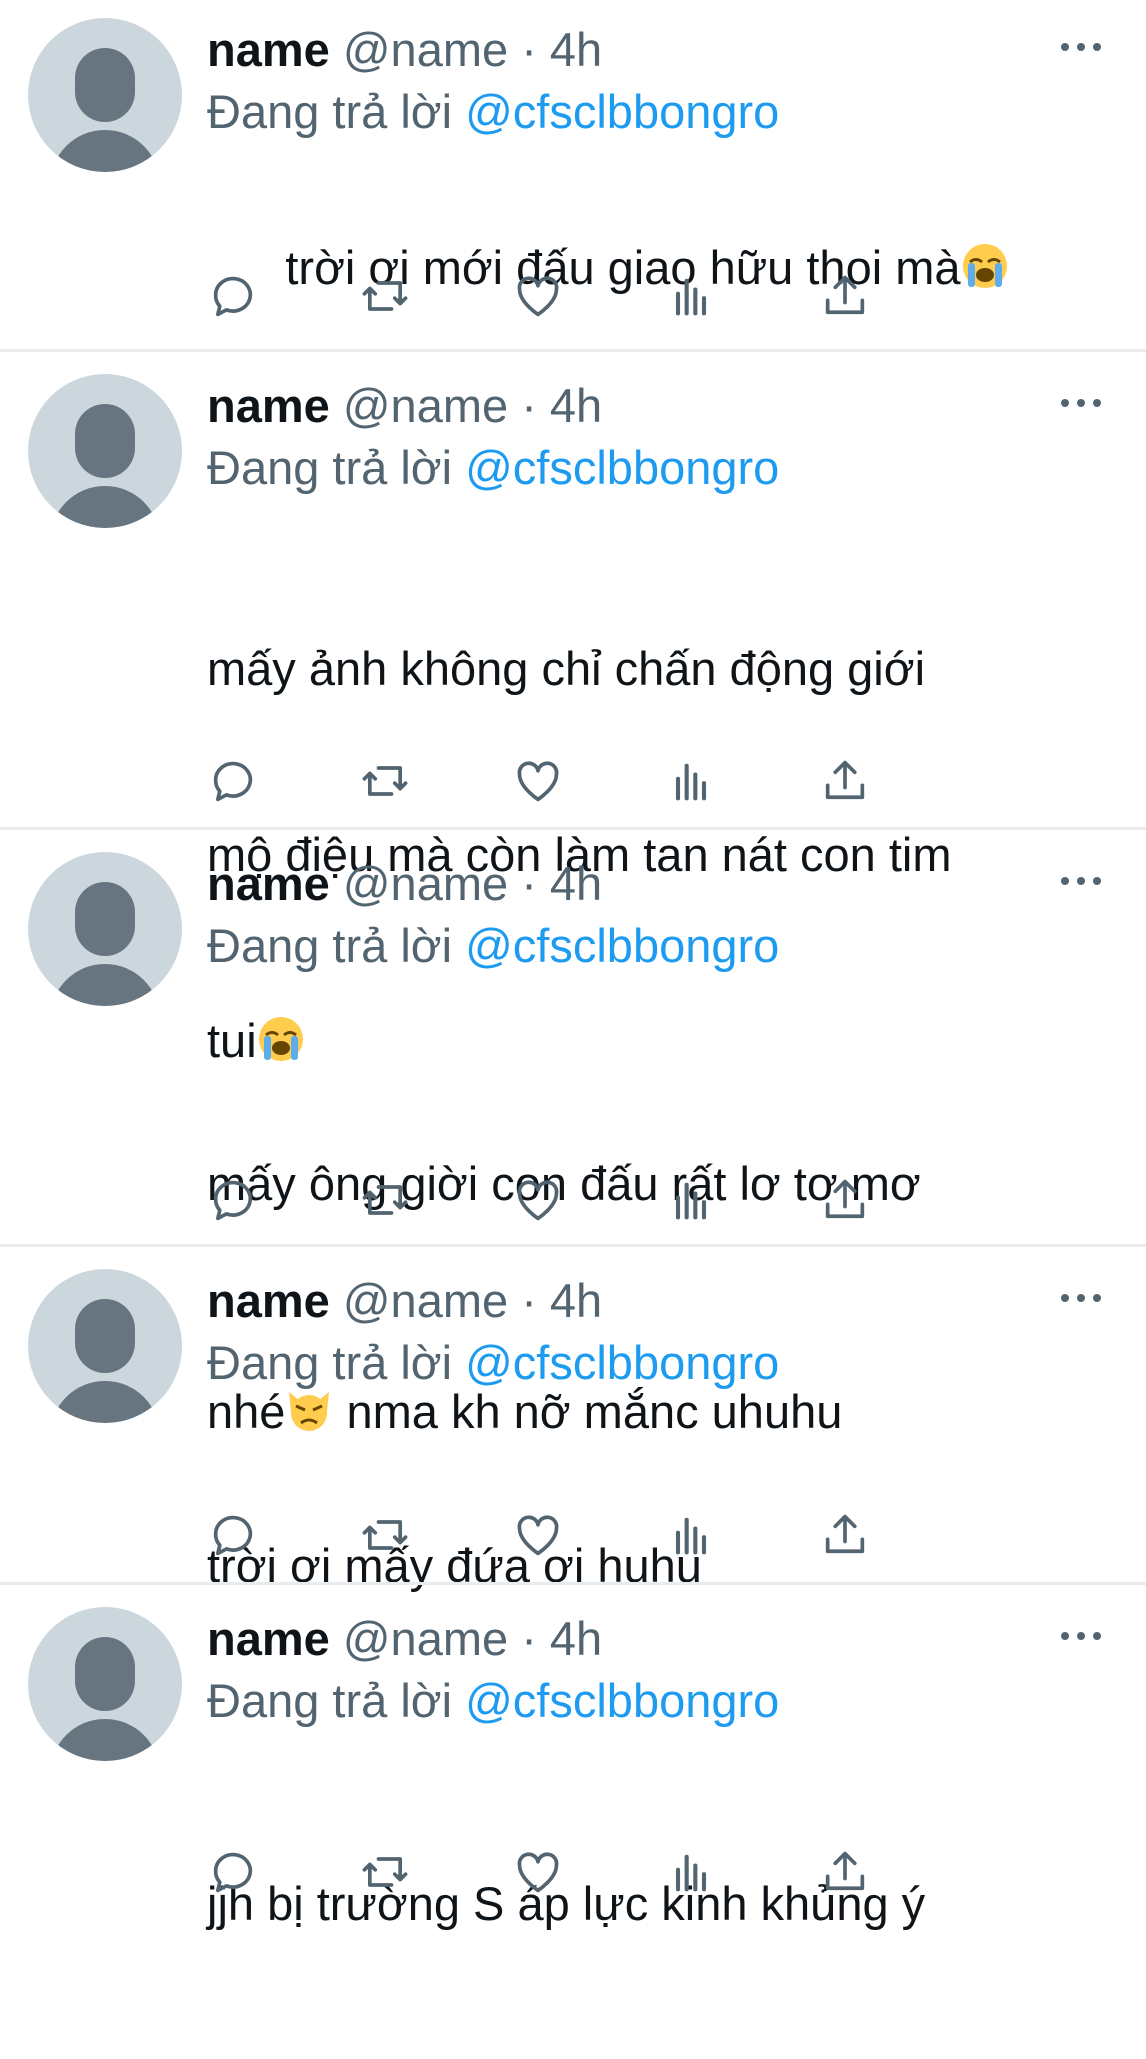  I want to click on tweet-text: trời ơi mới đấu giao hữu thoi mà, so click(647, 268).